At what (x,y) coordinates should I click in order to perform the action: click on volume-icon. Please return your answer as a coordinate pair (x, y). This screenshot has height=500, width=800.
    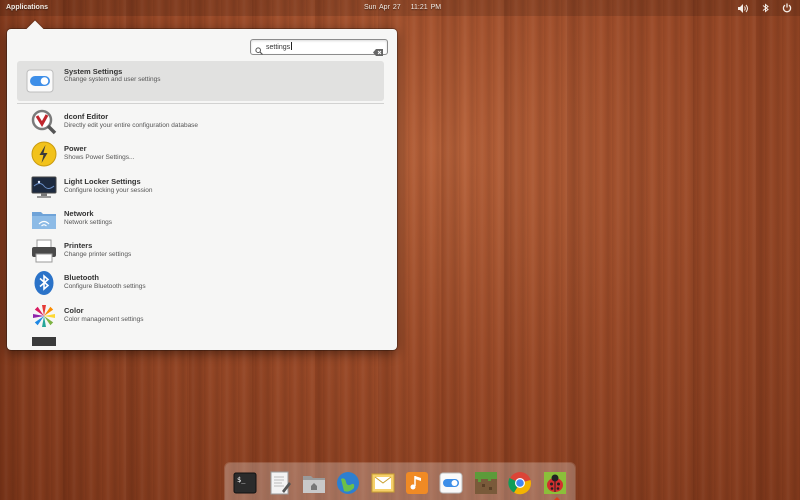
    Looking at the image, I should click on (743, 8).